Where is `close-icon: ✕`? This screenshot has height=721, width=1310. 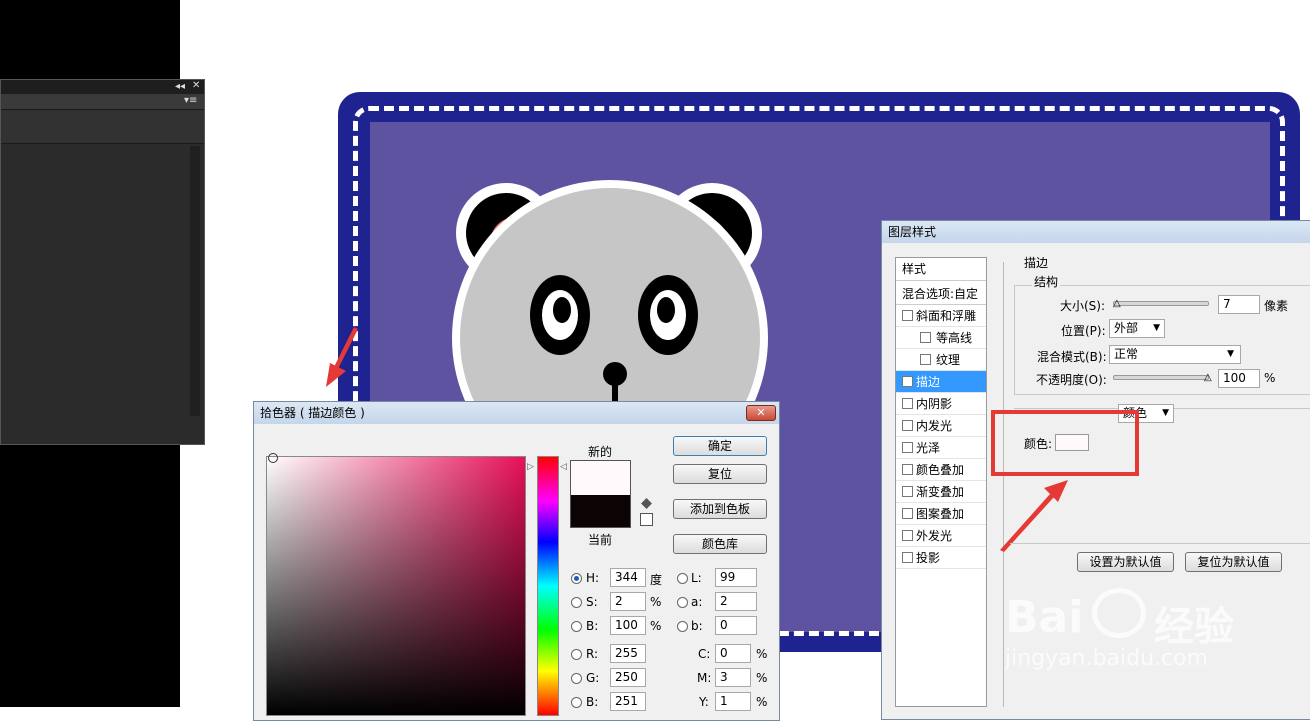 close-icon: ✕ is located at coordinates (196, 85).